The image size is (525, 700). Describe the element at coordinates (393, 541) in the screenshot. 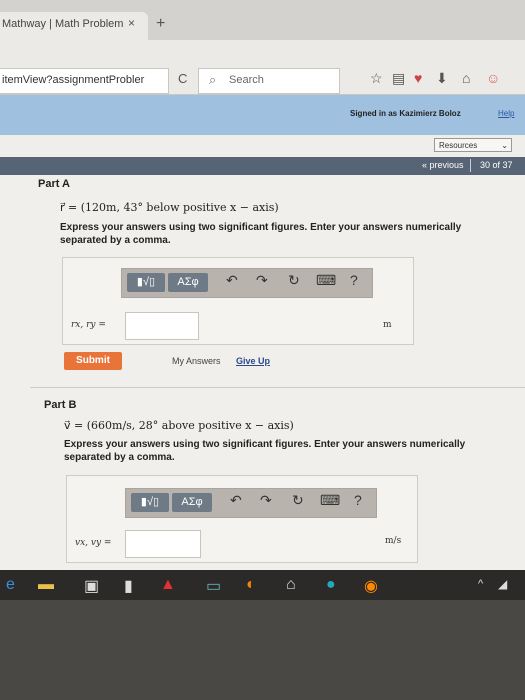

I see `part-b-unit: m/s` at that location.